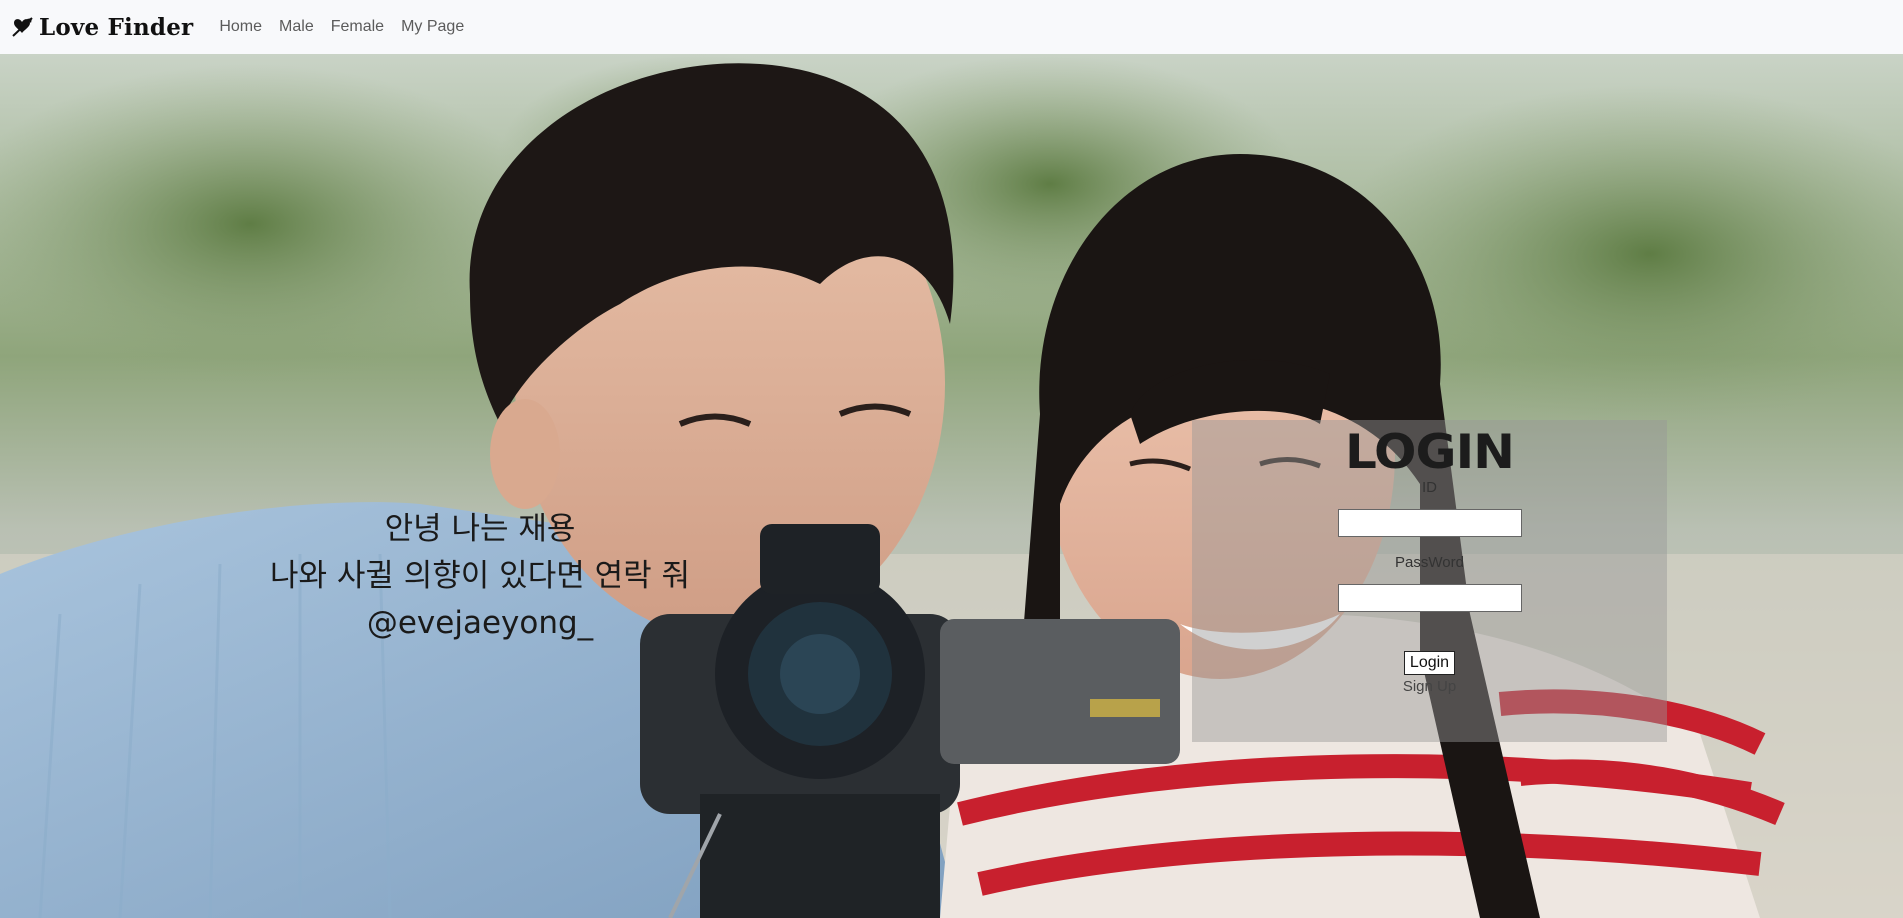 The height and width of the screenshot is (918, 1903). What do you see at coordinates (116, 27) in the screenshot?
I see `brand-name: Love Finder` at bounding box center [116, 27].